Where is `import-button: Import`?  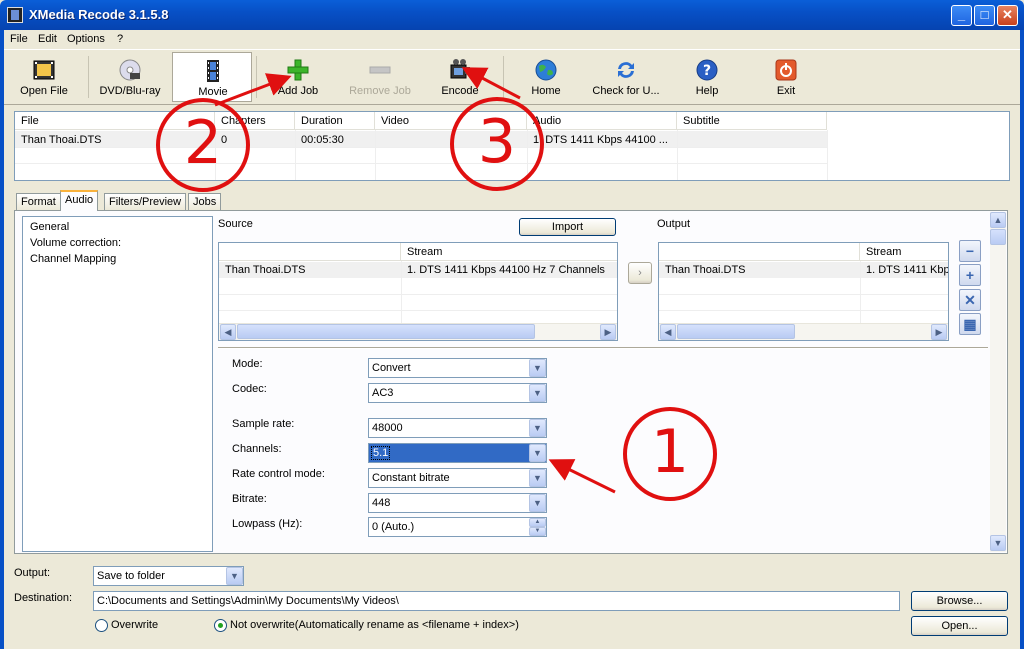 import-button: Import is located at coordinates (567, 227).